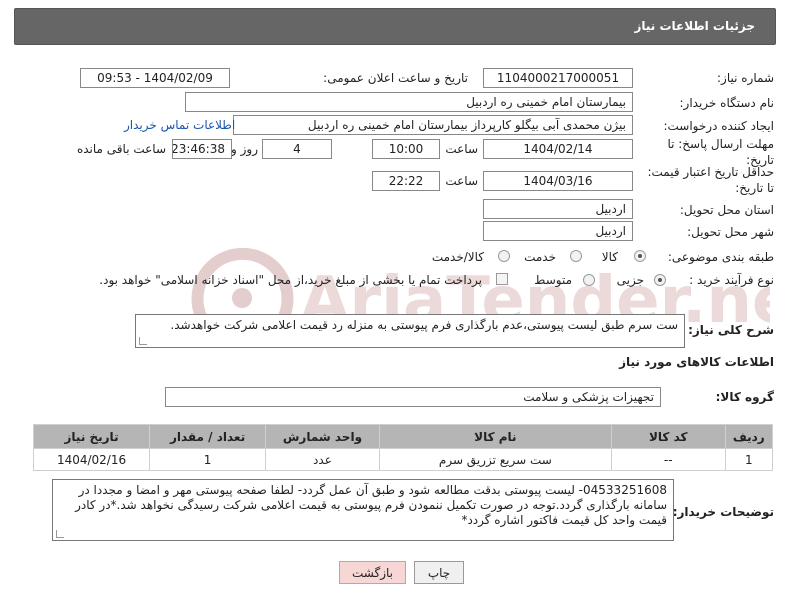 The width and height of the screenshot is (788, 598). What do you see at coordinates (694, 26) in the screenshot?
I see `page-title: جزئیات اطلاعات نیاز` at bounding box center [694, 26].